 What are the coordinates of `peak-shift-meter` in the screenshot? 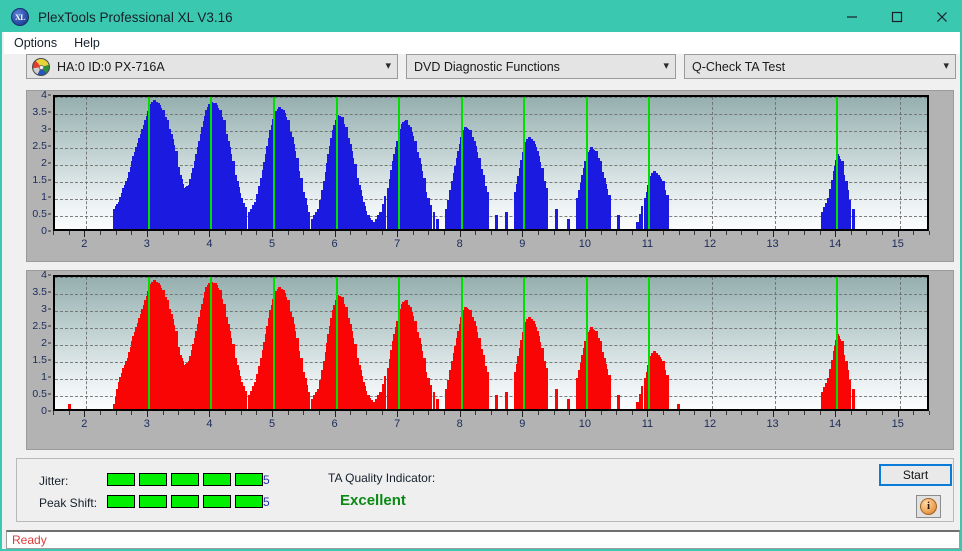 It's located at (185, 501).